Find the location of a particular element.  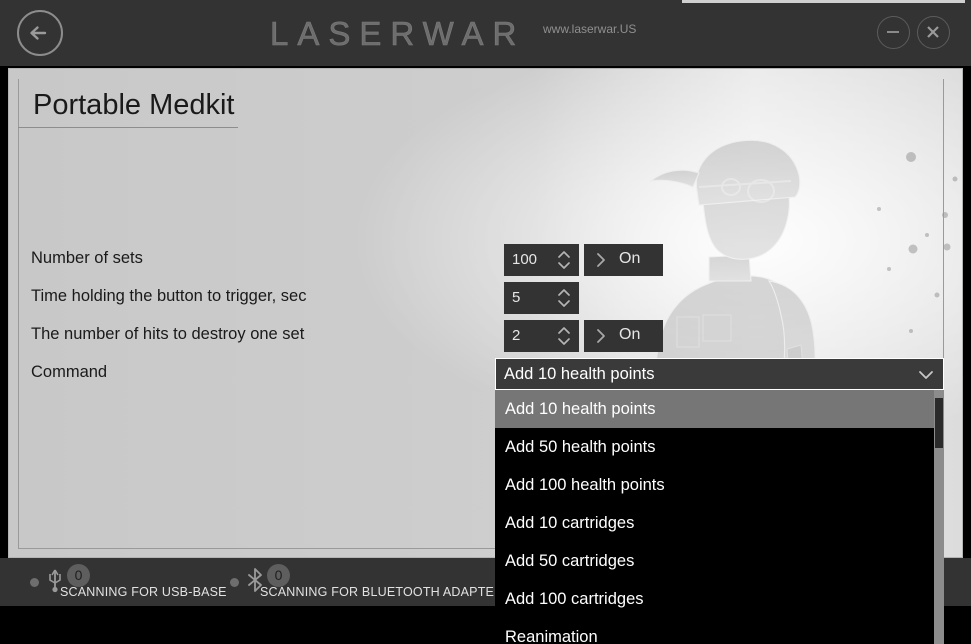

row-label: Command is located at coordinates (69, 372).